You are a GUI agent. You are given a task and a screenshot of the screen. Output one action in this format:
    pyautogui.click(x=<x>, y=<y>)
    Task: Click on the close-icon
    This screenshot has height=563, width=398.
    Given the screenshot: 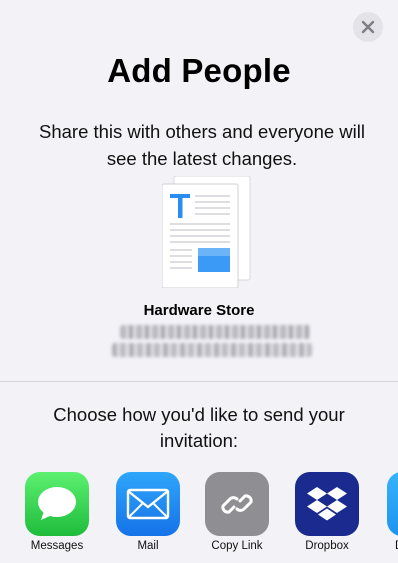 What is the action you would take?
    pyautogui.click(x=368, y=27)
    